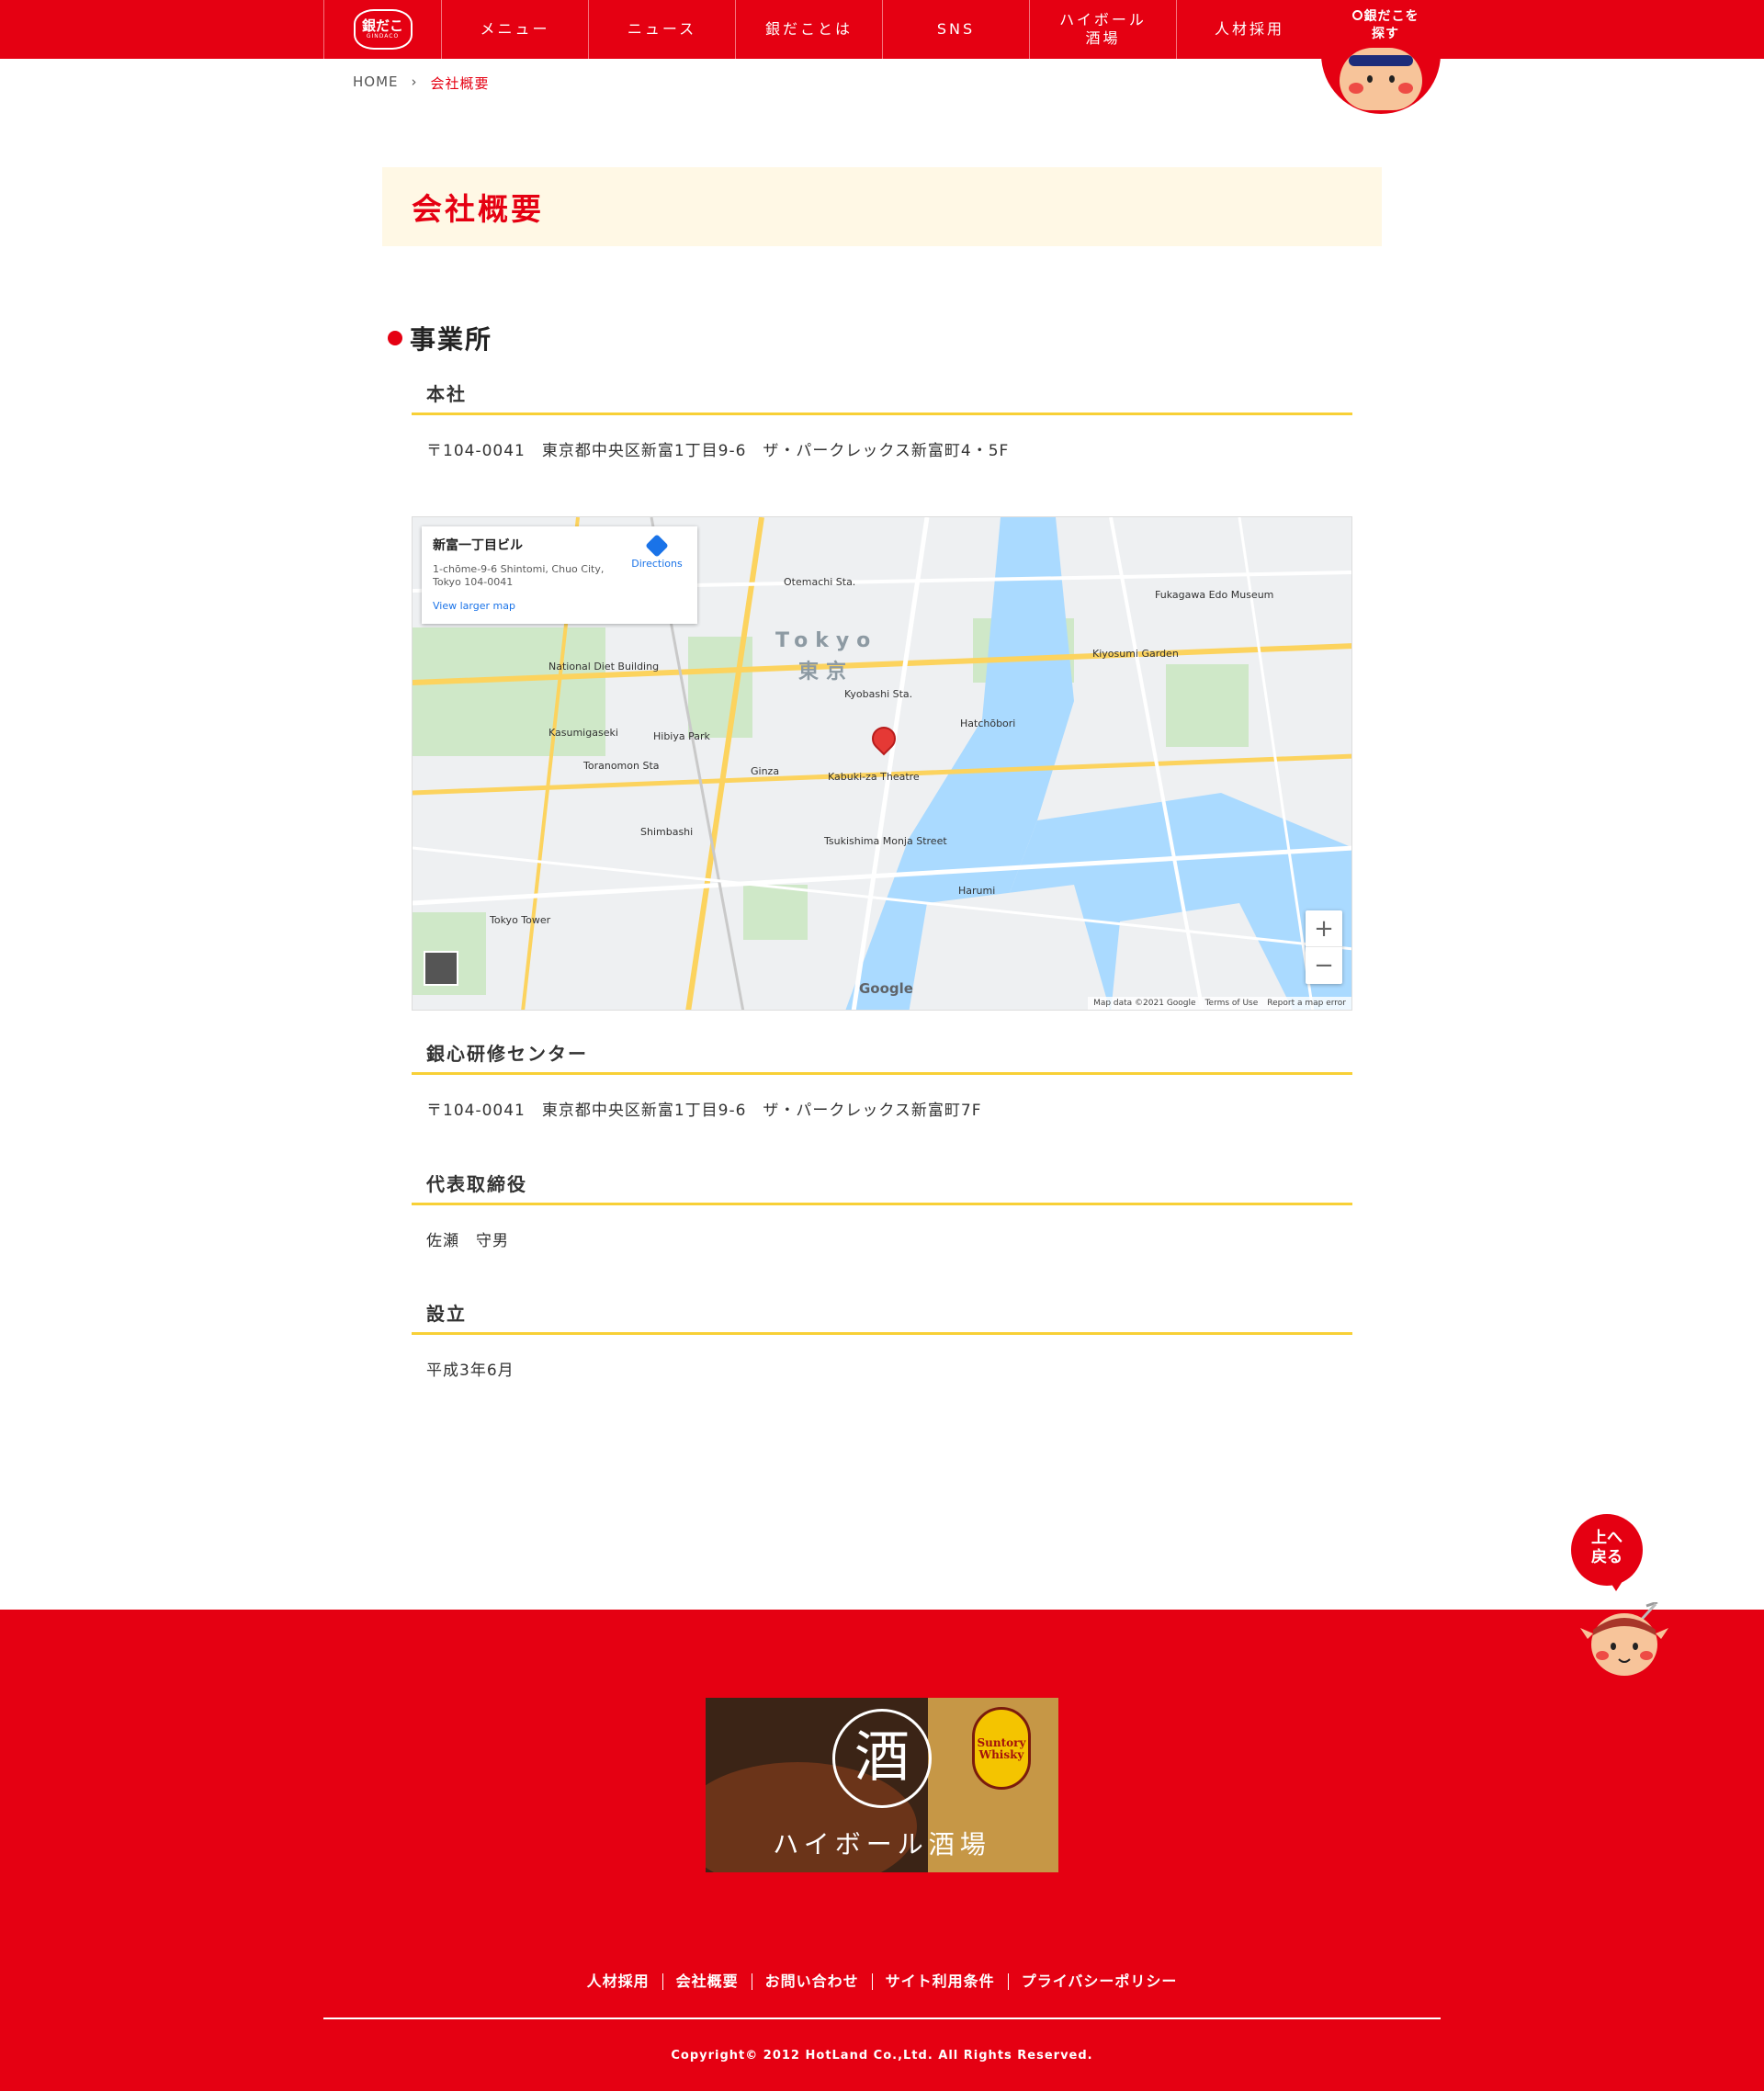 This screenshot has width=1764, height=2091. I want to click on section-heading: 事業所, so click(440, 338).